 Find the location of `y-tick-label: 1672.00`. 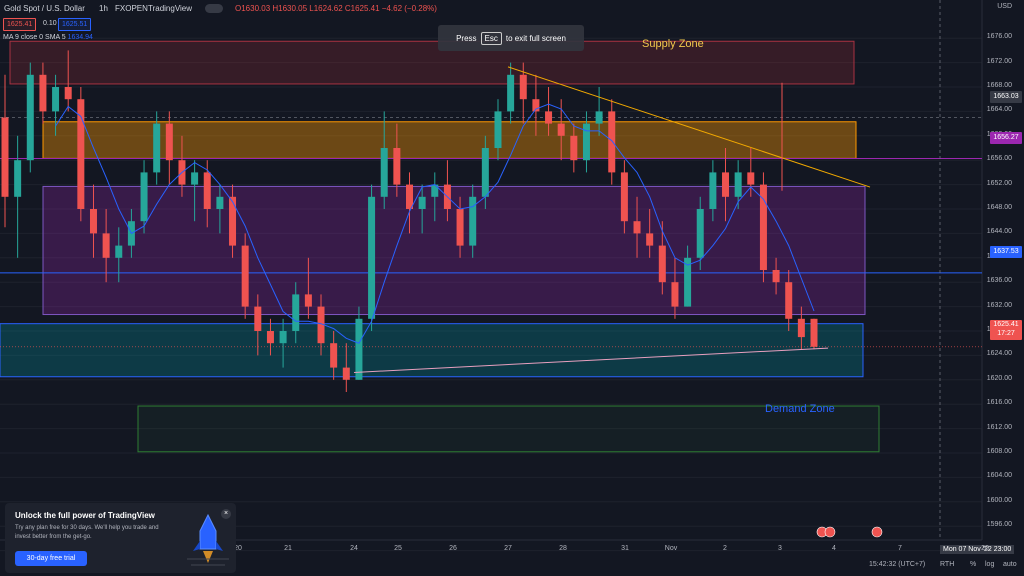

y-tick-label: 1672.00 is located at coordinates (999, 61).